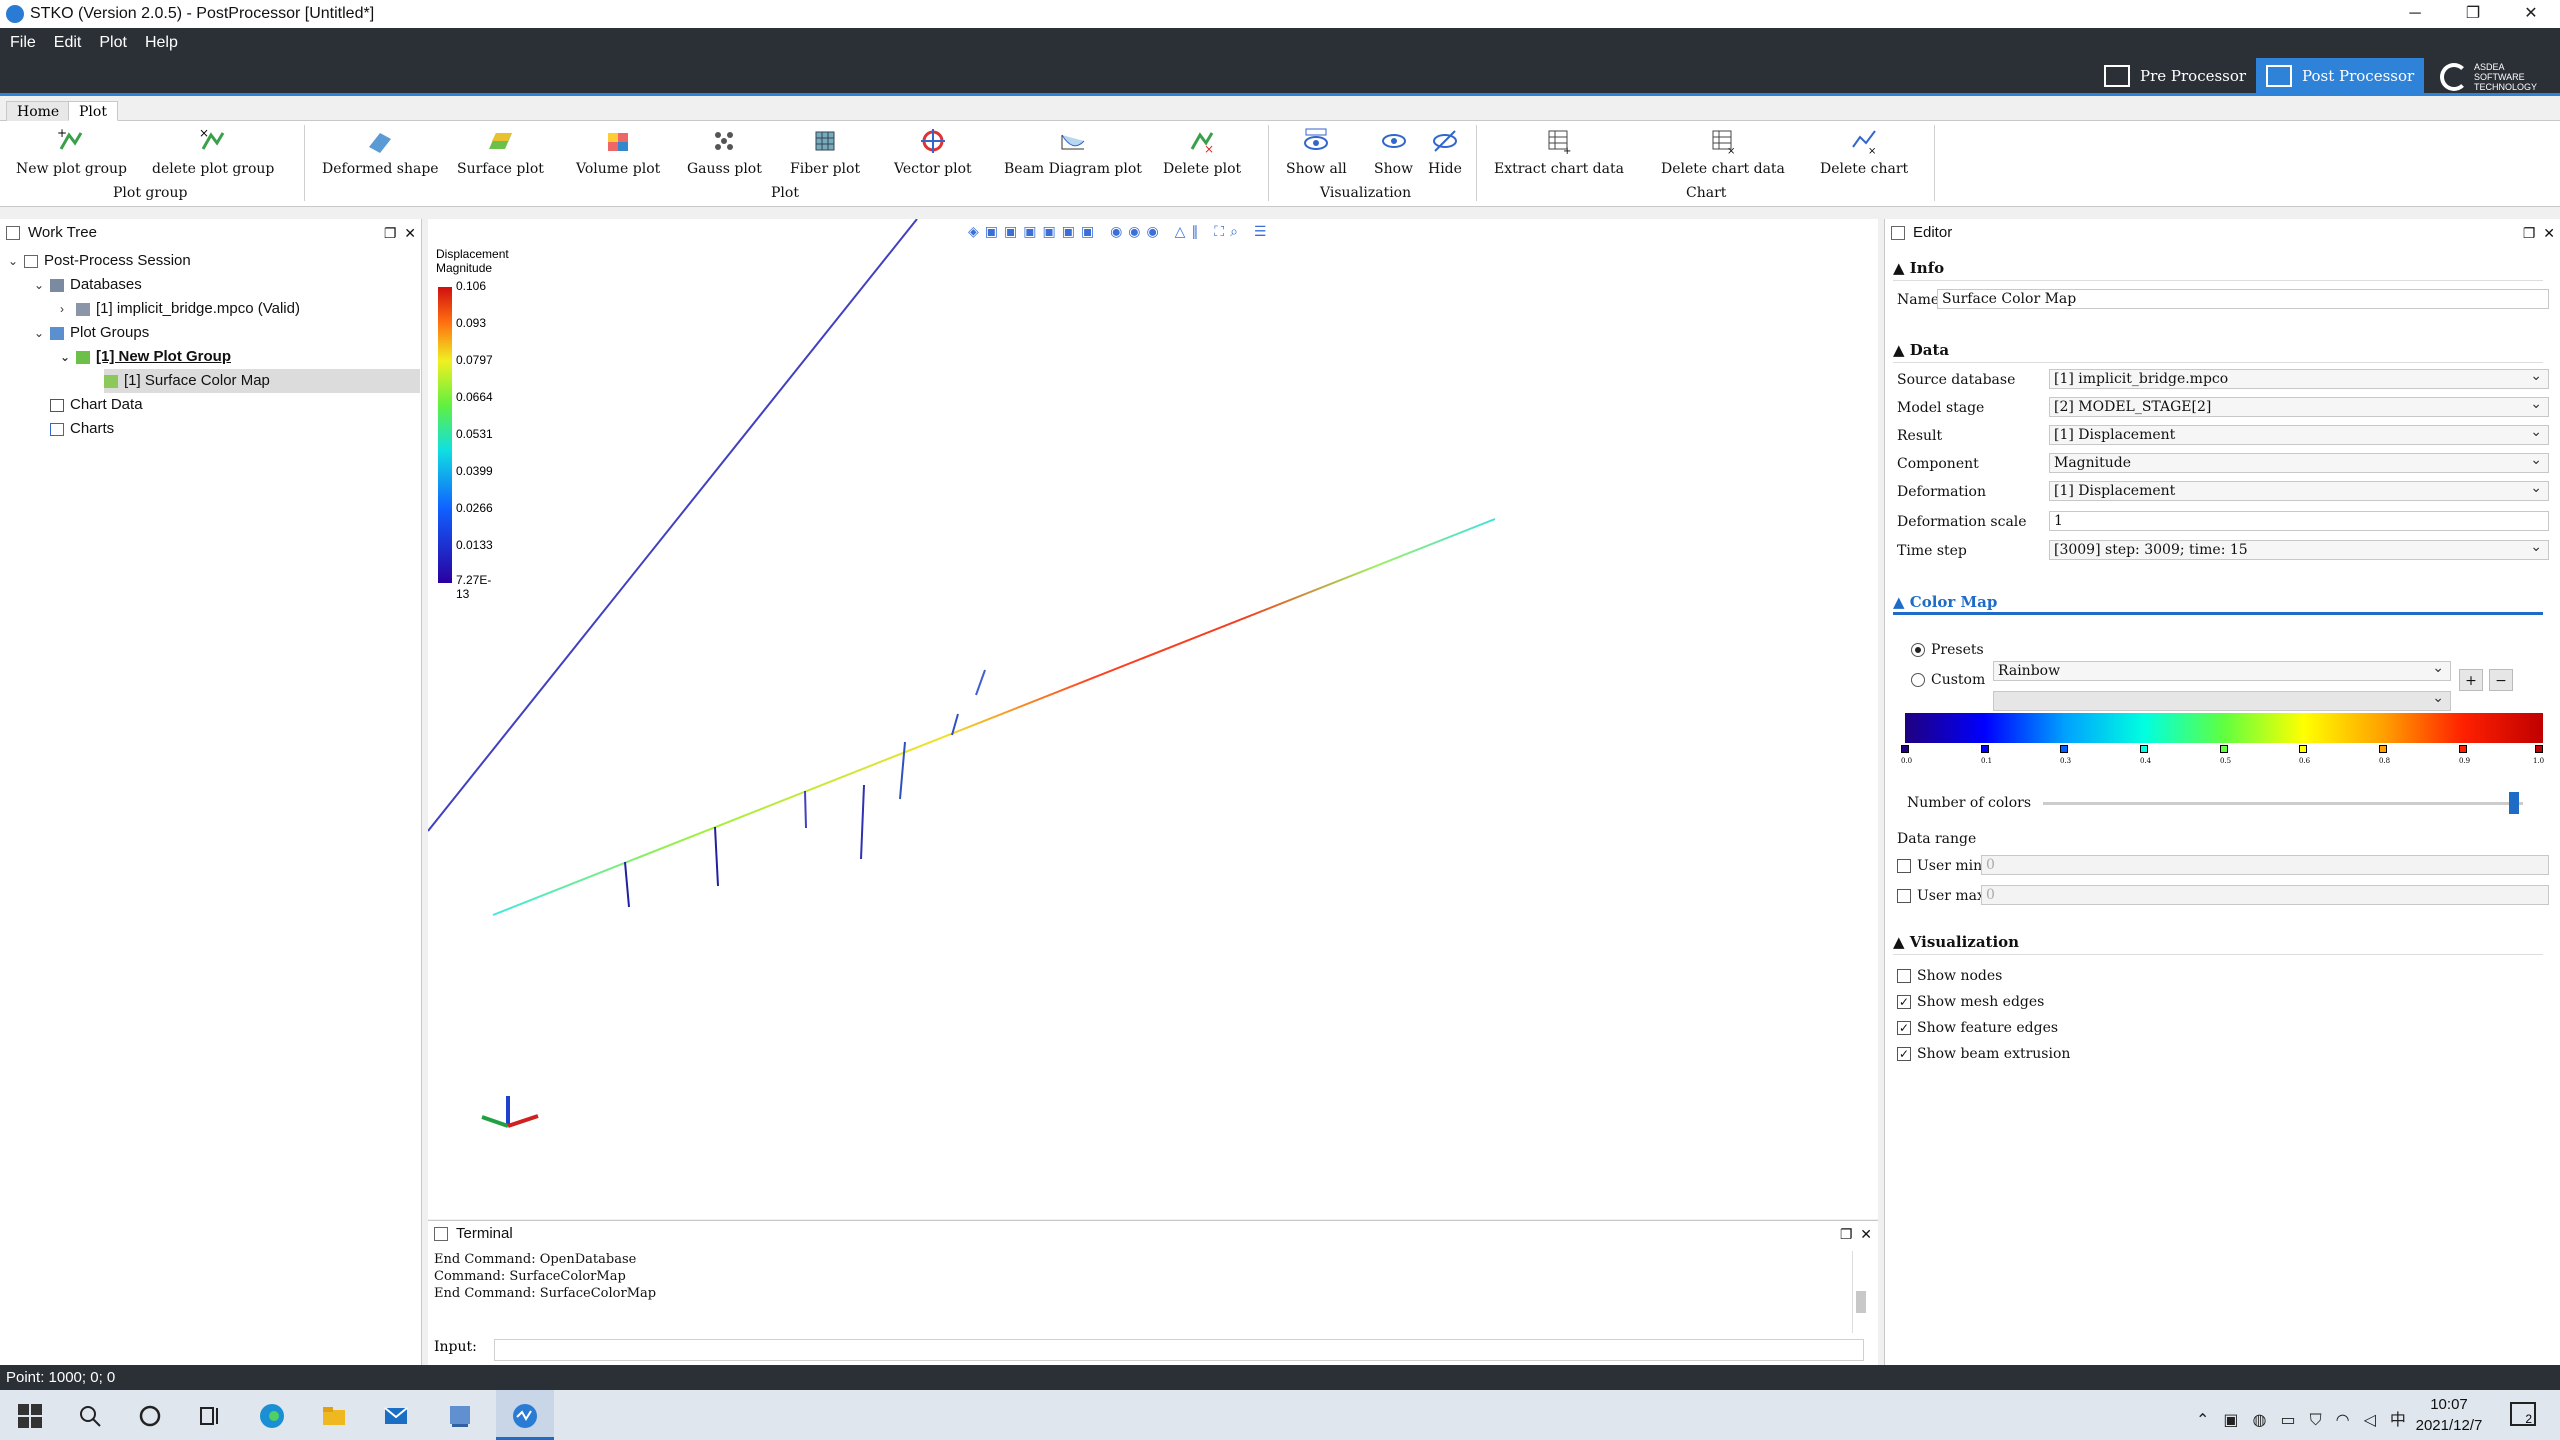  Describe the element at coordinates (96, 405) in the screenshot. I see `tree-item-chart-data: Chart Data` at that location.